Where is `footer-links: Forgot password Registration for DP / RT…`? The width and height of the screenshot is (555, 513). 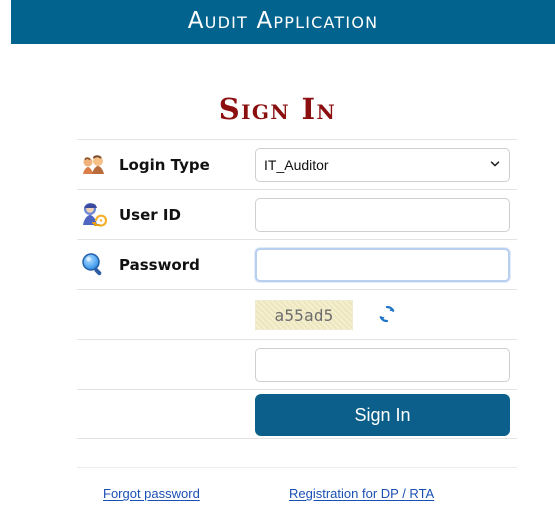
footer-links: Forgot password Registration for DP / RT… is located at coordinates (277, 490).